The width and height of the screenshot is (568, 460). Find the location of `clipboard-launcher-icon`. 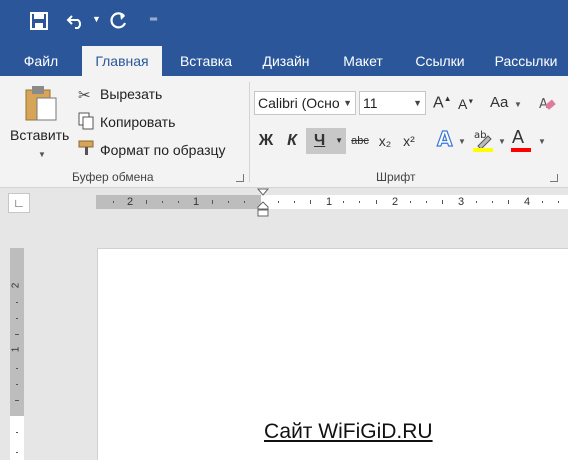

clipboard-launcher-icon is located at coordinates (240, 178).